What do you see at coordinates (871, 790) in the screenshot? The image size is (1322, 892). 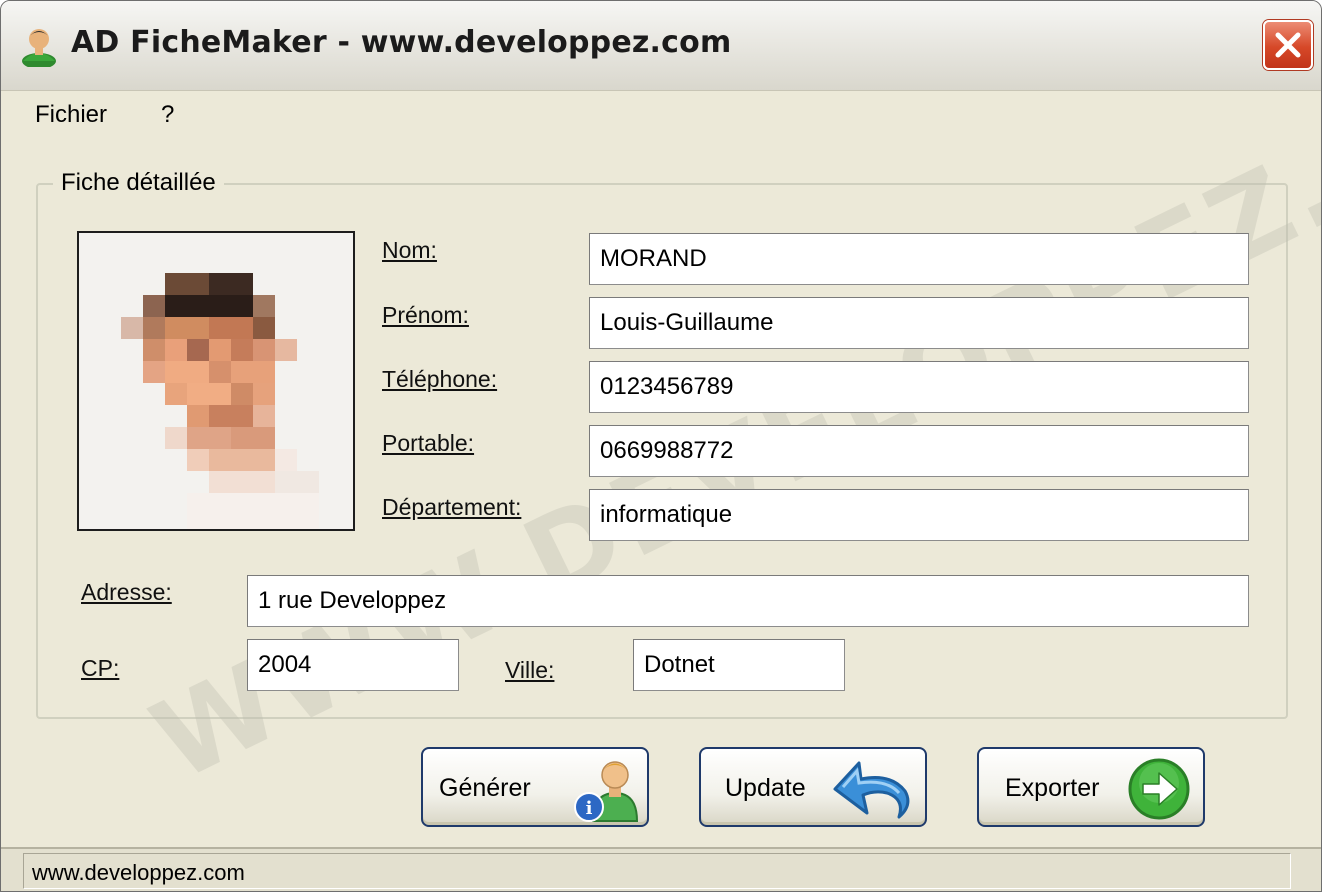 I see `undo-arrow-icon` at bounding box center [871, 790].